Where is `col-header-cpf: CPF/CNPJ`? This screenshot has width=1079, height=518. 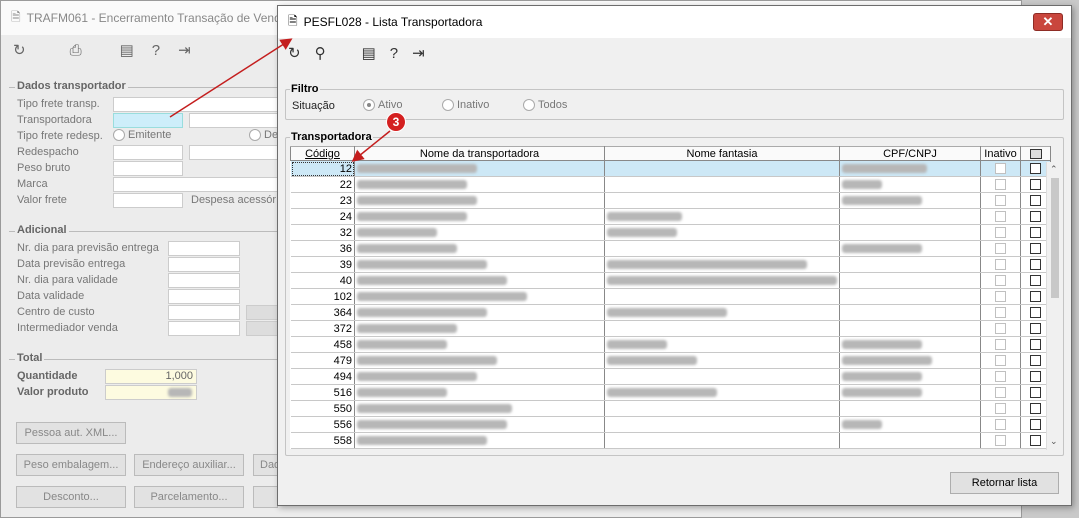 col-header-cpf: CPF/CNPJ is located at coordinates (910, 153).